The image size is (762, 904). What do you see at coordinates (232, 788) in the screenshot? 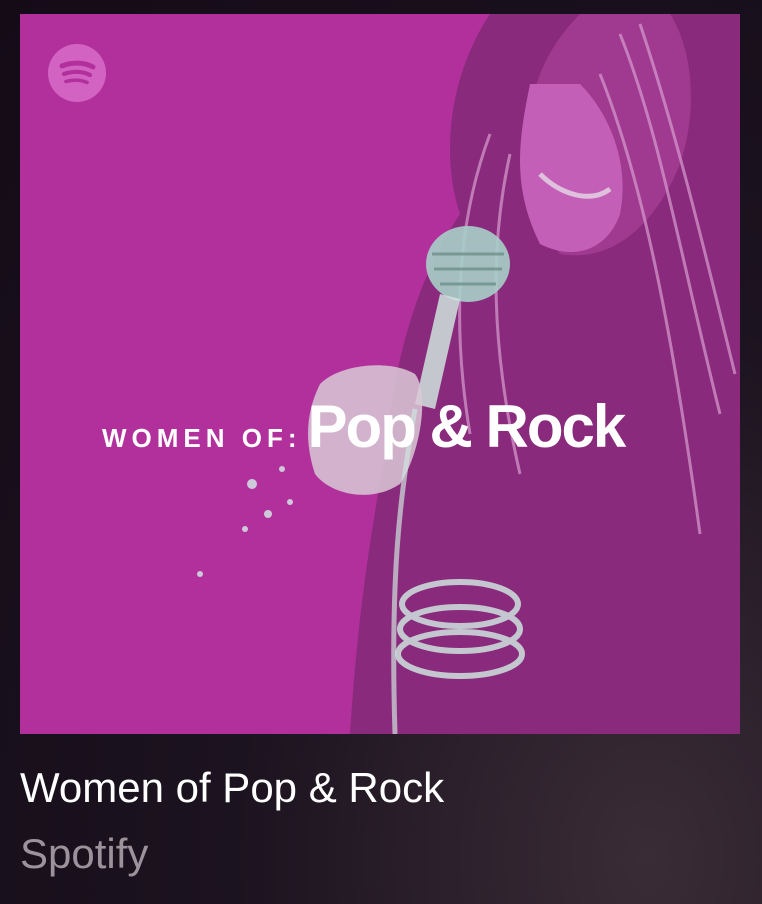
I see `playlist-title: Women of Pop & Rock` at bounding box center [232, 788].